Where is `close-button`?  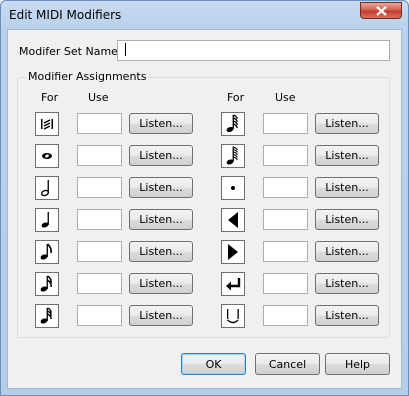
close-button is located at coordinates (381, 10).